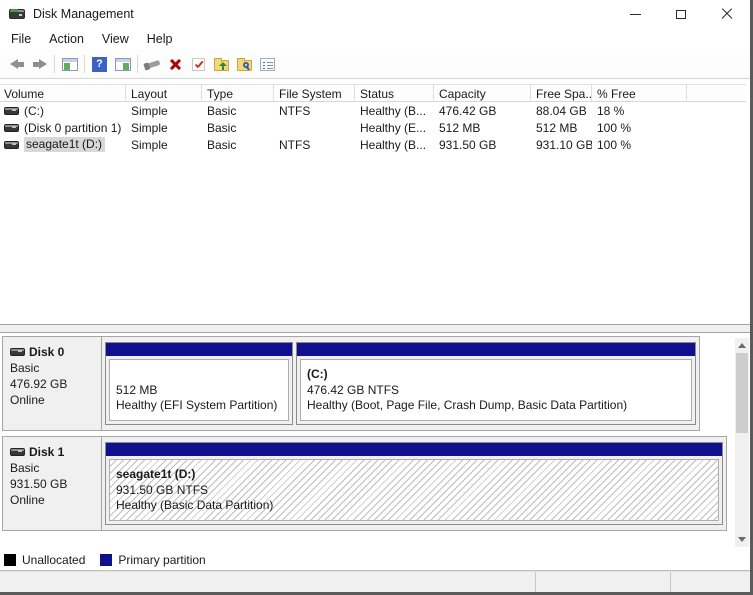 This screenshot has width=753, height=595. What do you see at coordinates (21, 39) in the screenshot?
I see `menu-file: File` at bounding box center [21, 39].